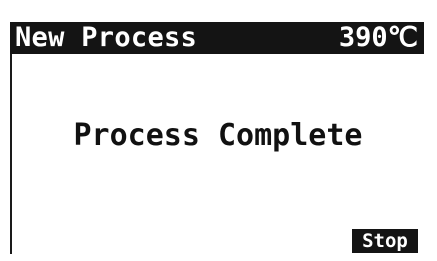  I want to click on process-title: New Process, so click(106, 37).